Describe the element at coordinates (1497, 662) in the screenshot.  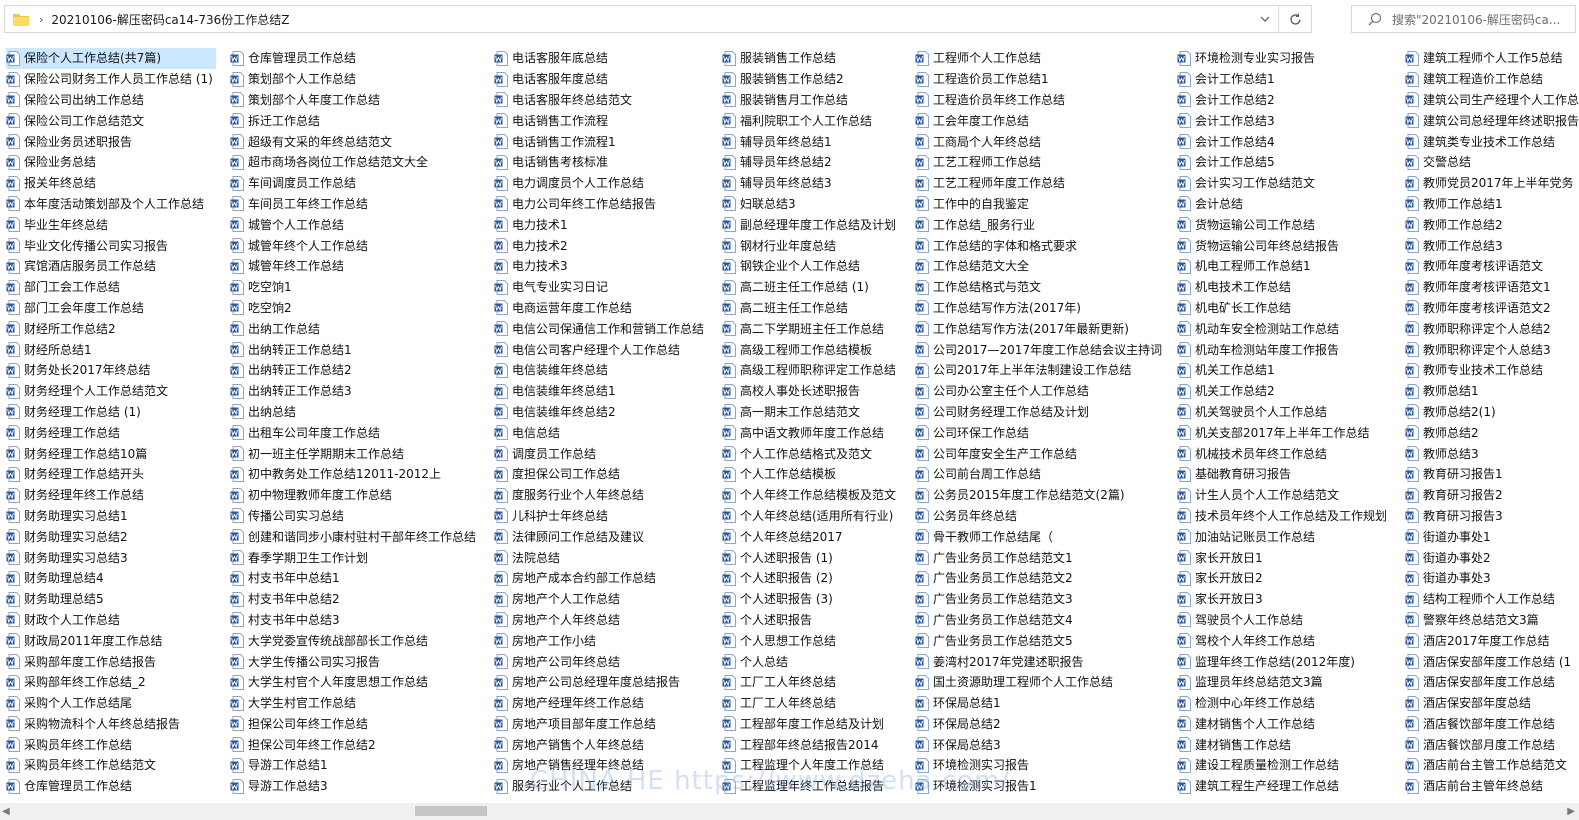
I see `file-name: 酒店保安部年度工作总结 (1` at that location.